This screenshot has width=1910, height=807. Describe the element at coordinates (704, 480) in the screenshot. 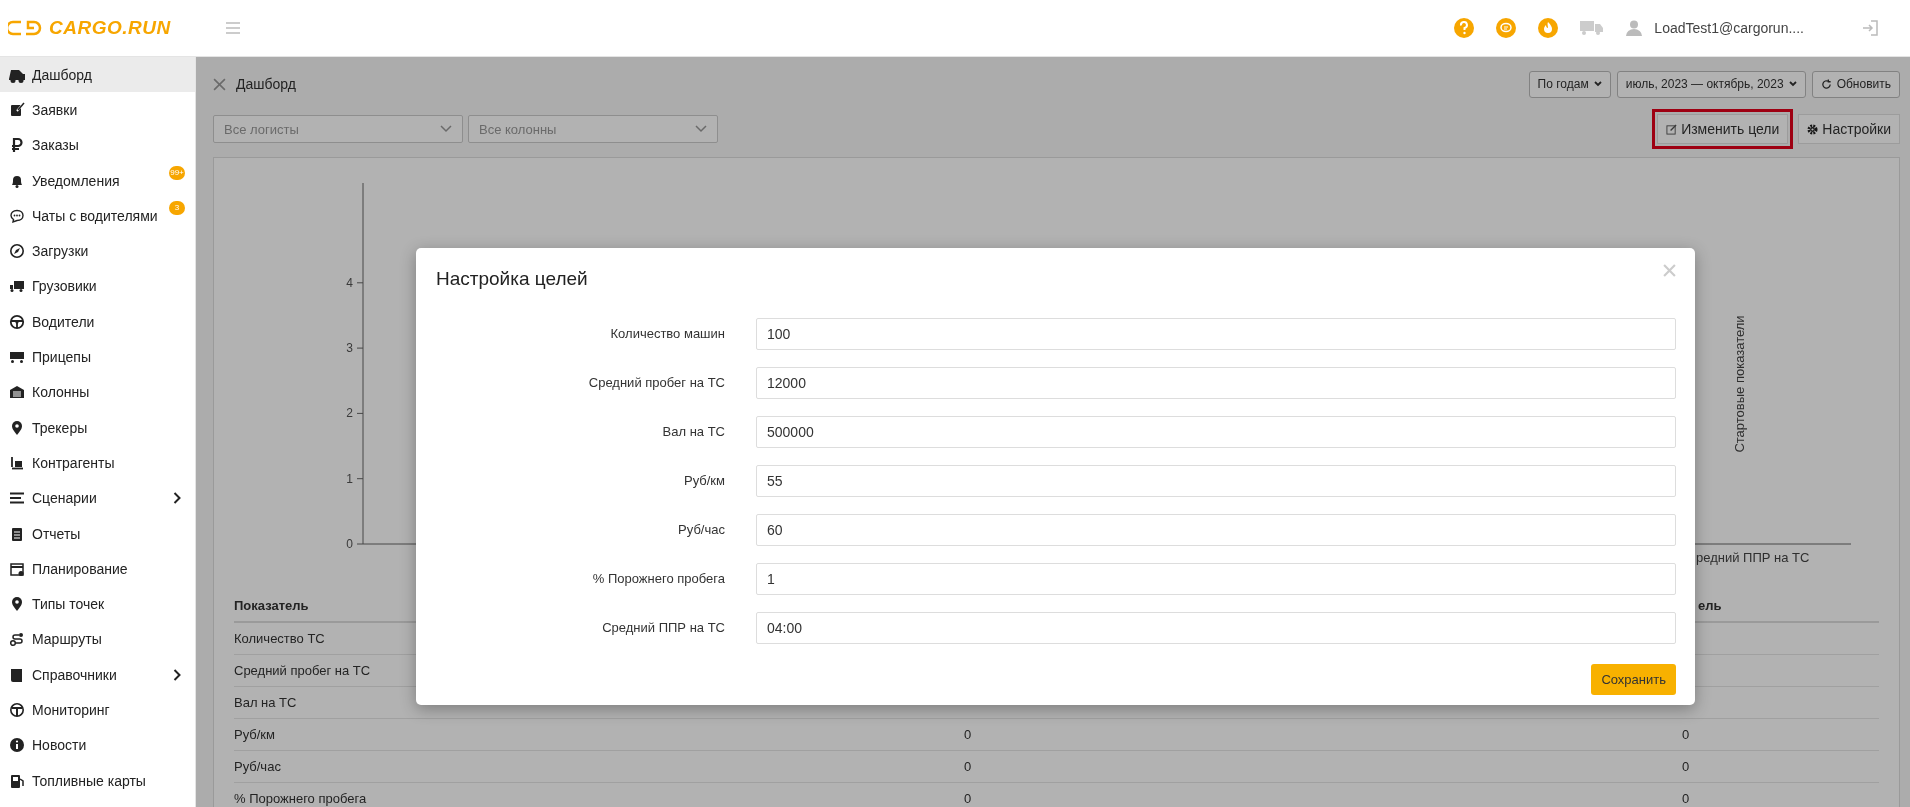

I see `field-label: Руб/км` at that location.